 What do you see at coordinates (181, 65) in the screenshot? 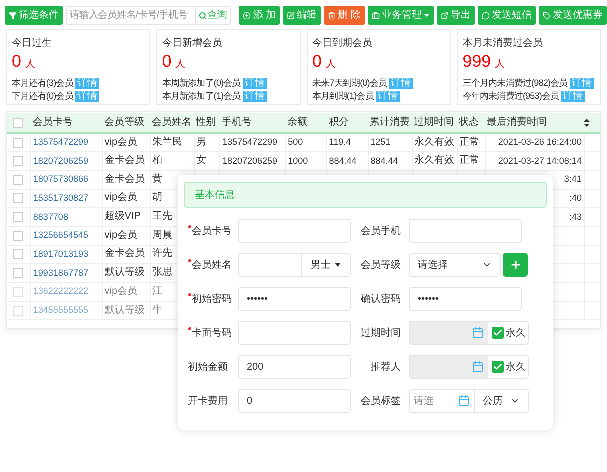
I see `stat-unit: 人` at bounding box center [181, 65].